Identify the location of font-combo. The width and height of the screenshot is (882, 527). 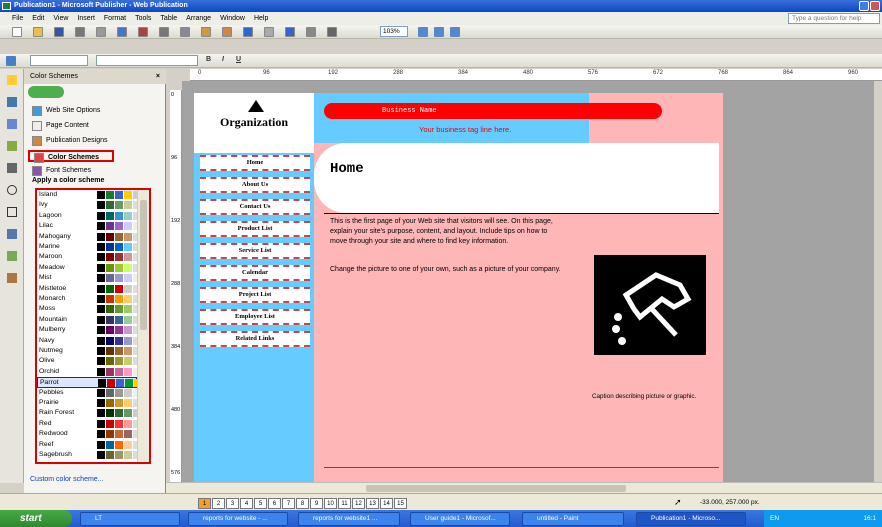
(147, 60).